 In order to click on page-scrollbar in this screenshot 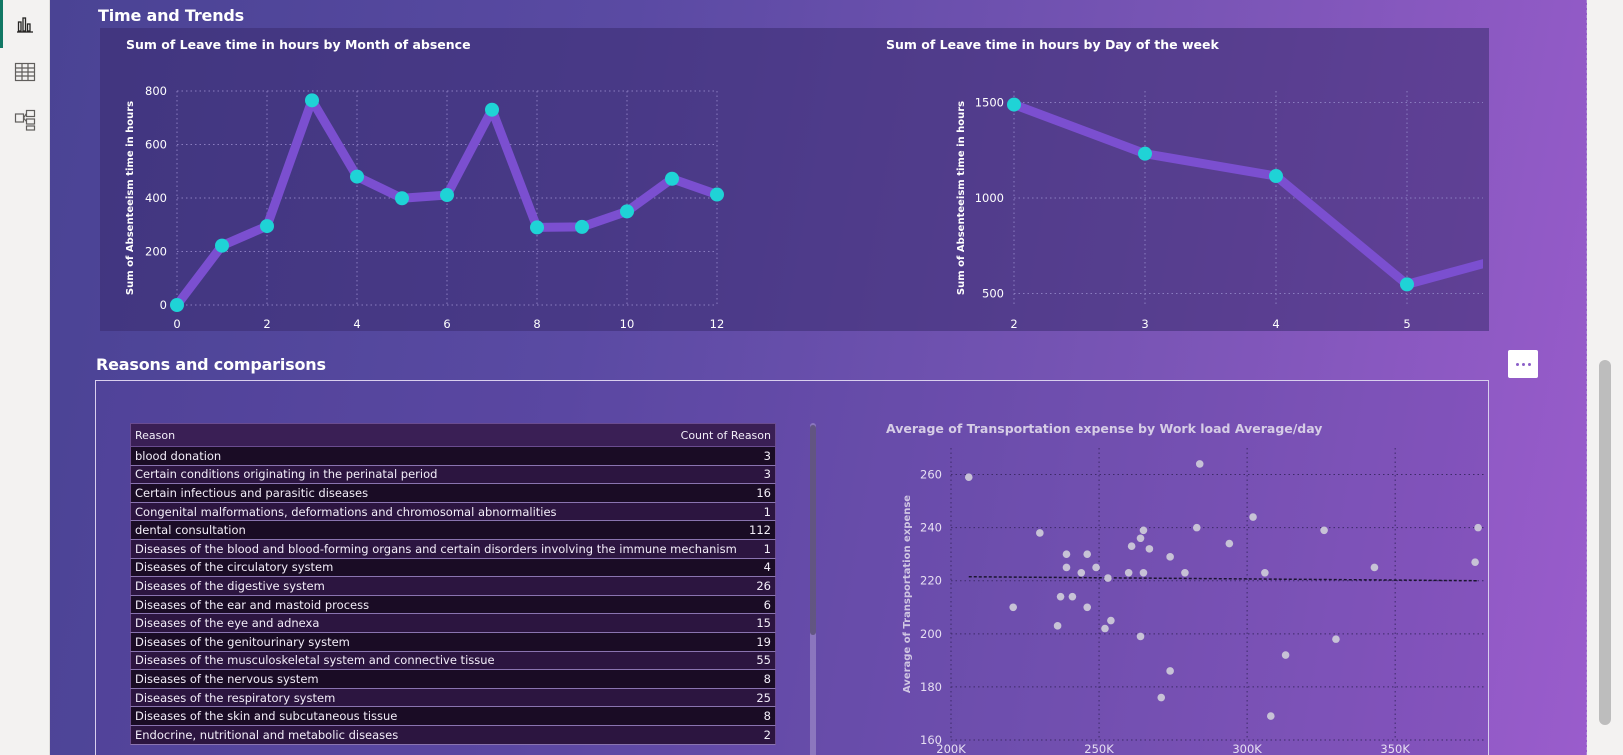, I will do `click(1605, 377)`.